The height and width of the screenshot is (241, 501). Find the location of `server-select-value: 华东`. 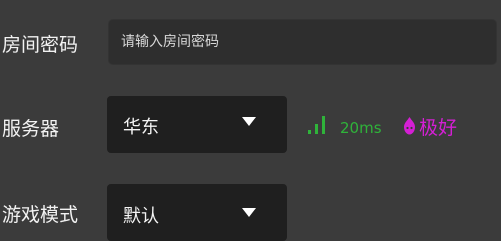

server-select-value: 华东 is located at coordinates (141, 127).